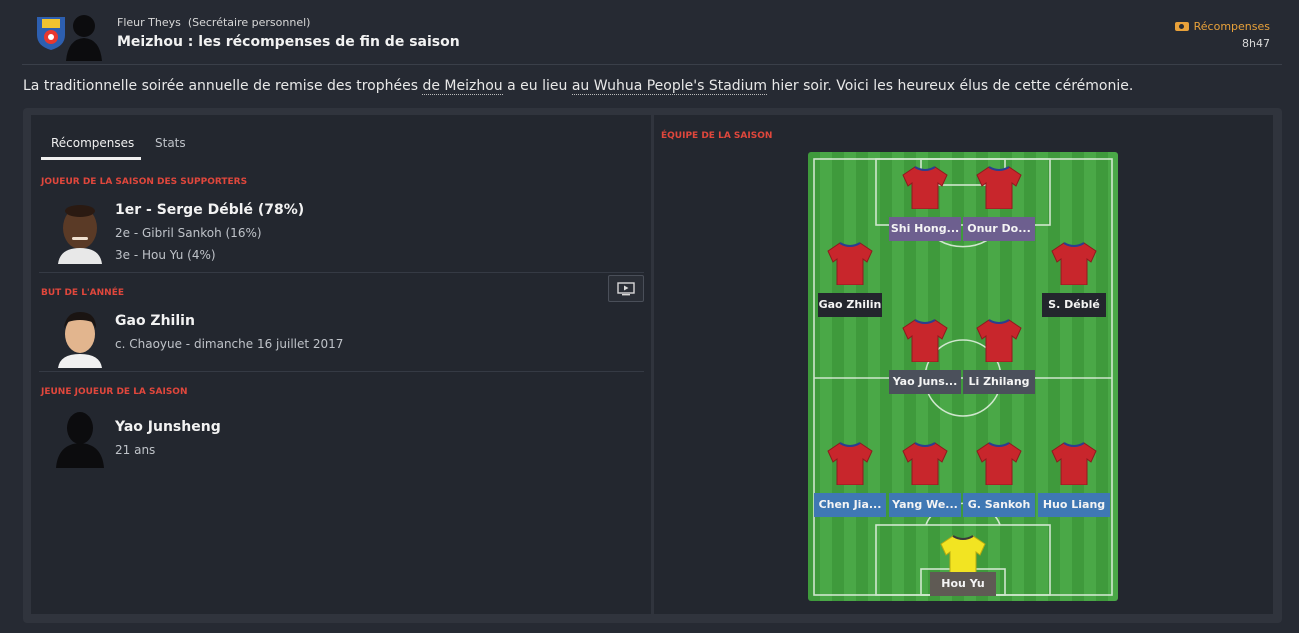 This screenshot has height=633, width=1299. Describe the element at coordinates (84, 38) in the screenshot. I see `sender-avatar` at that location.